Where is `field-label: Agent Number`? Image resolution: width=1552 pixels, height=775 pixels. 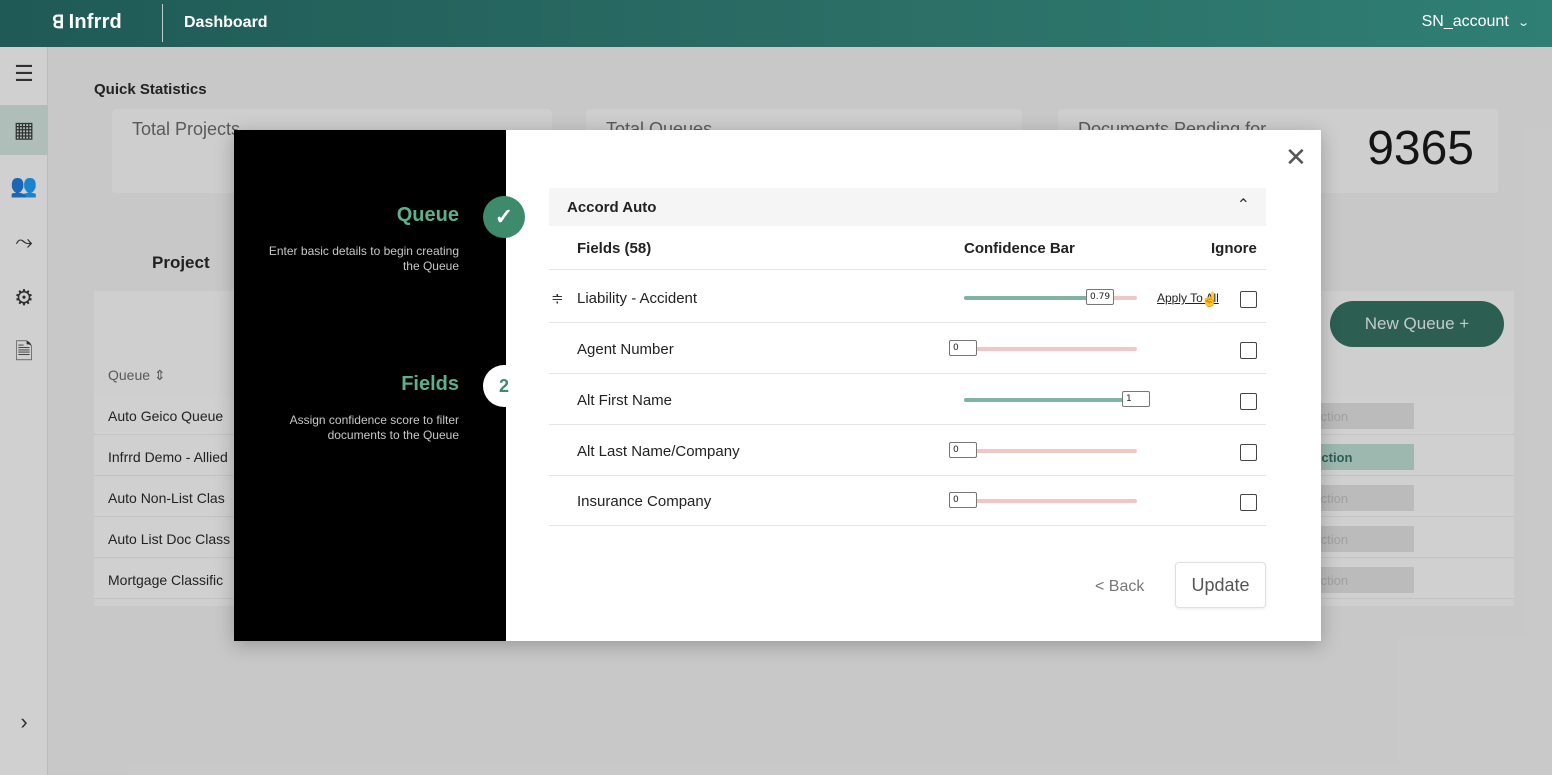 field-label: Agent Number is located at coordinates (625, 349).